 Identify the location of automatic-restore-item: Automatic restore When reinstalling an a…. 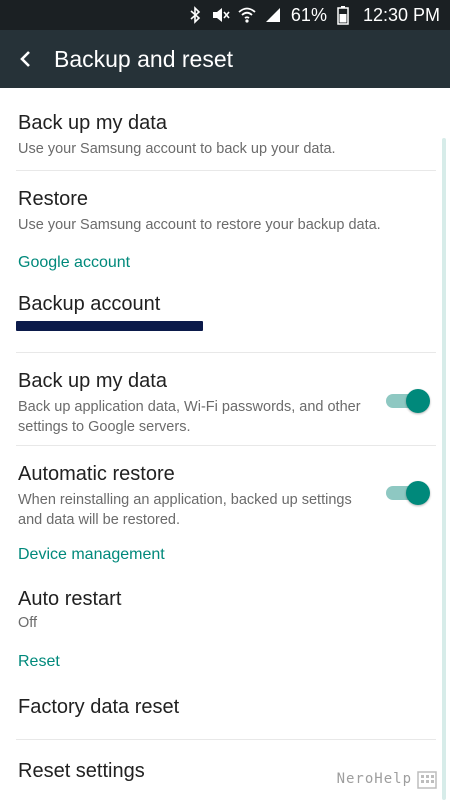
(225, 491).